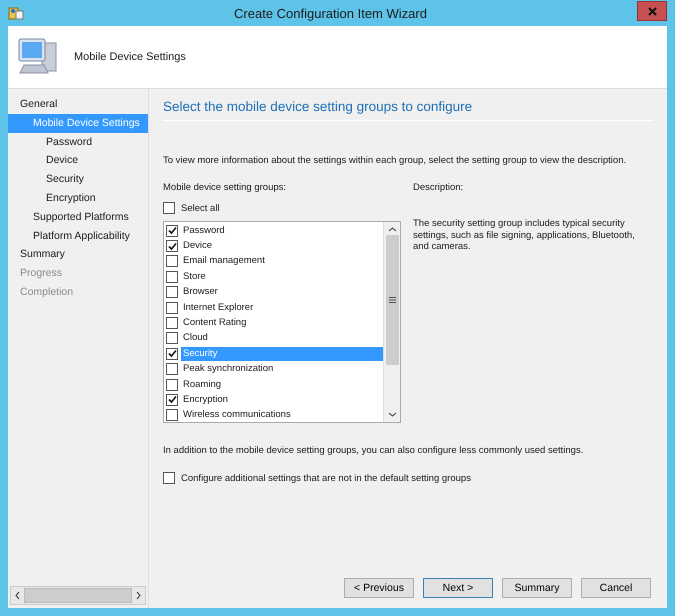 The height and width of the screenshot is (616, 675). I want to click on group-item: Email management, so click(282, 261).